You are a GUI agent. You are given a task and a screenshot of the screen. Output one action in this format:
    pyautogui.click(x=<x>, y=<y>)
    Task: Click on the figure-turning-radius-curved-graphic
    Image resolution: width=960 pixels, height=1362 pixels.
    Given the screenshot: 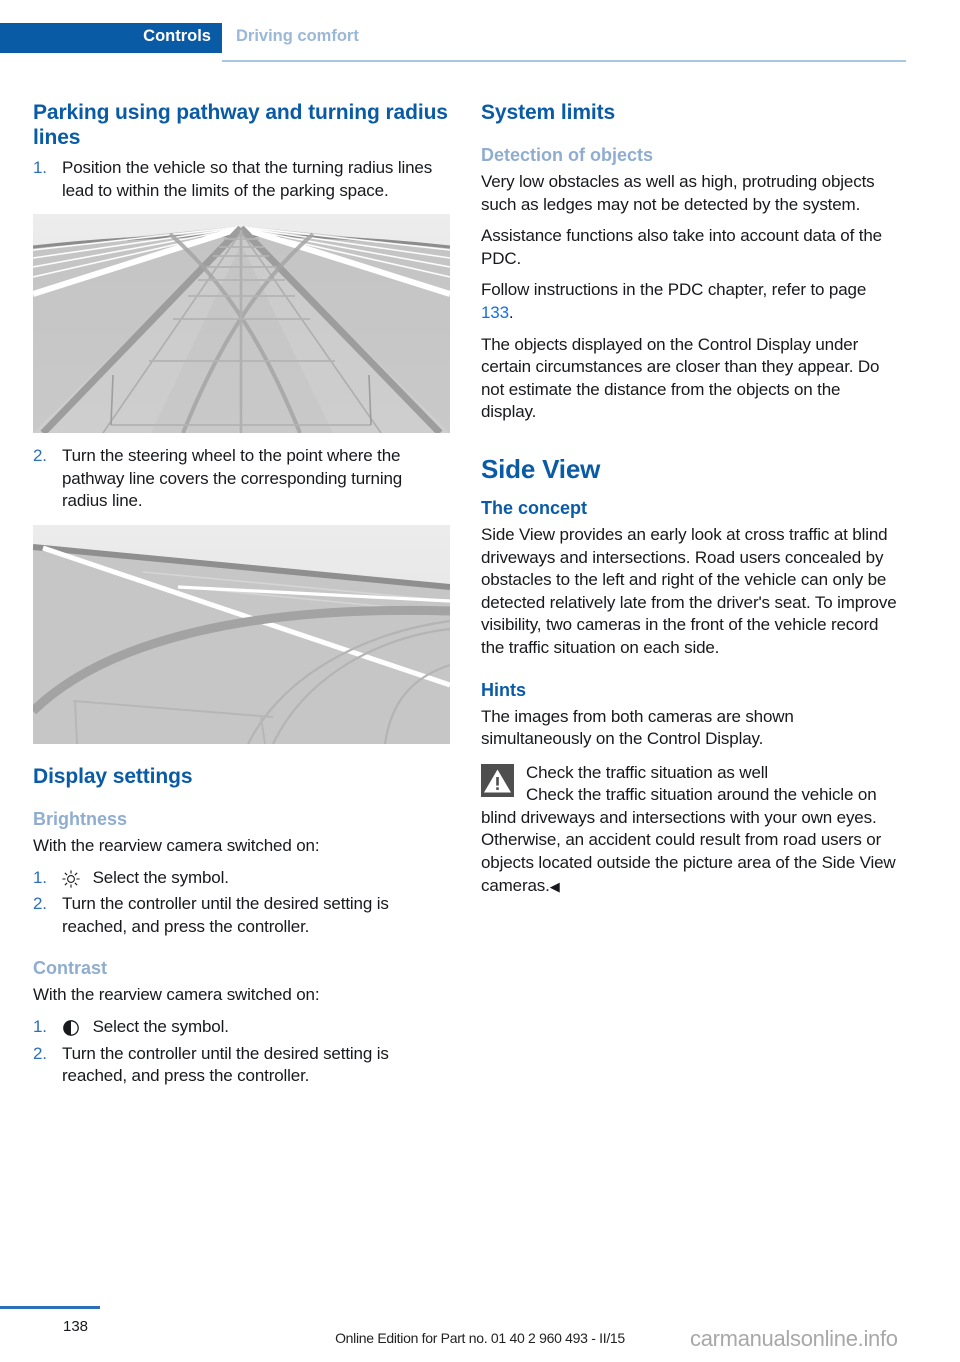 What is the action you would take?
    pyautogui.click(x=241, y=634)
    